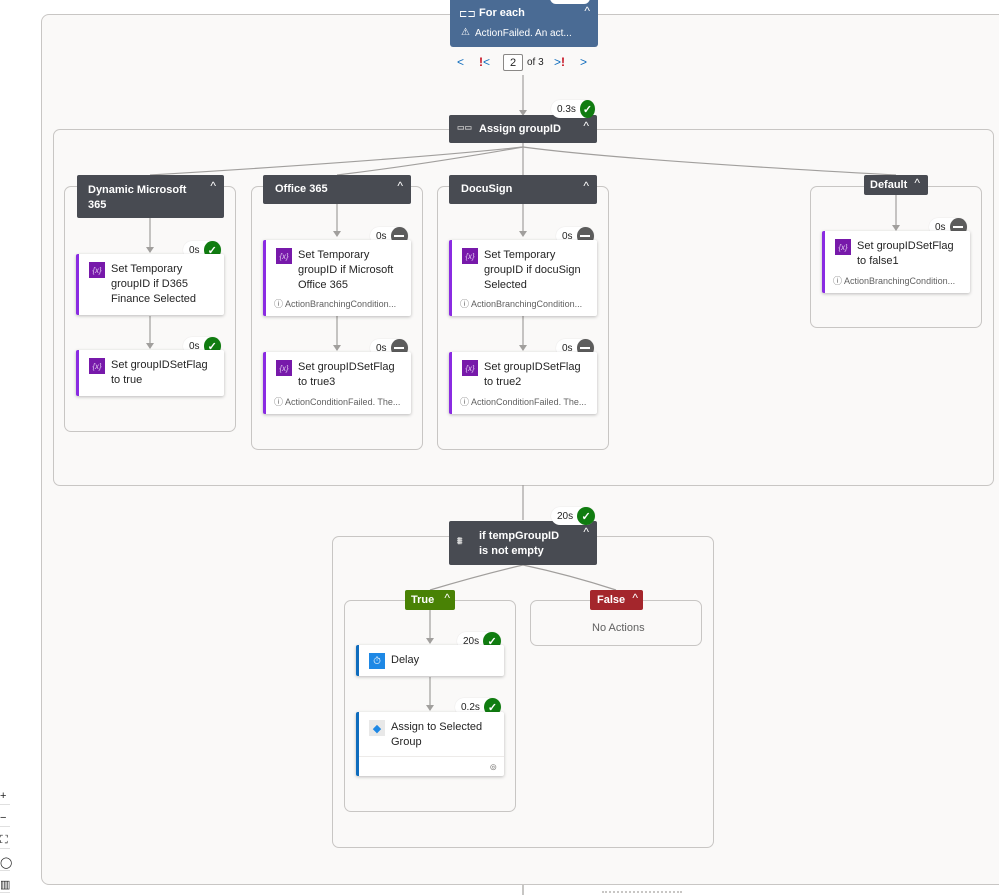 Image resolution: width=999 pixels, height=895 pixels. What do you see at coordinates (6, 862) in the screenshot?
I see `reset-button: ◯` at bounding box center [6, 862].